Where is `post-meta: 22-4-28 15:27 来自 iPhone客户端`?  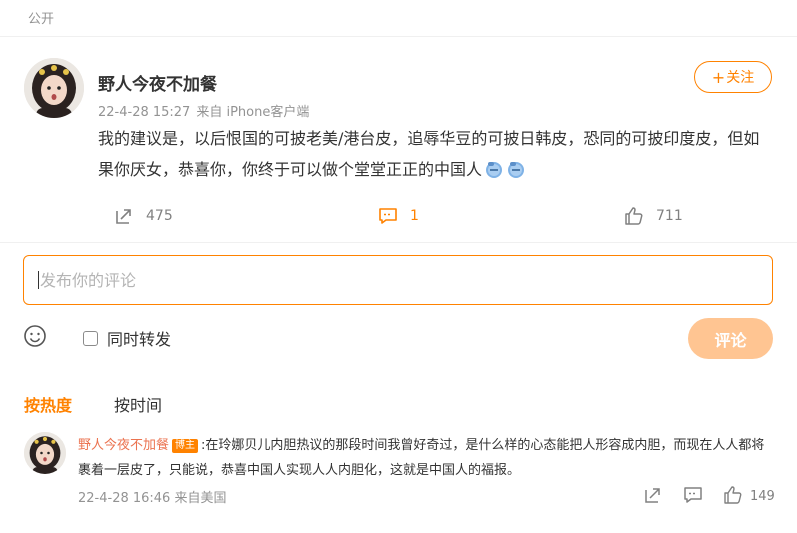 post-meta: 22-4-28 15:27 来自 iPhone客户端 is located at coordinates (206, 110).